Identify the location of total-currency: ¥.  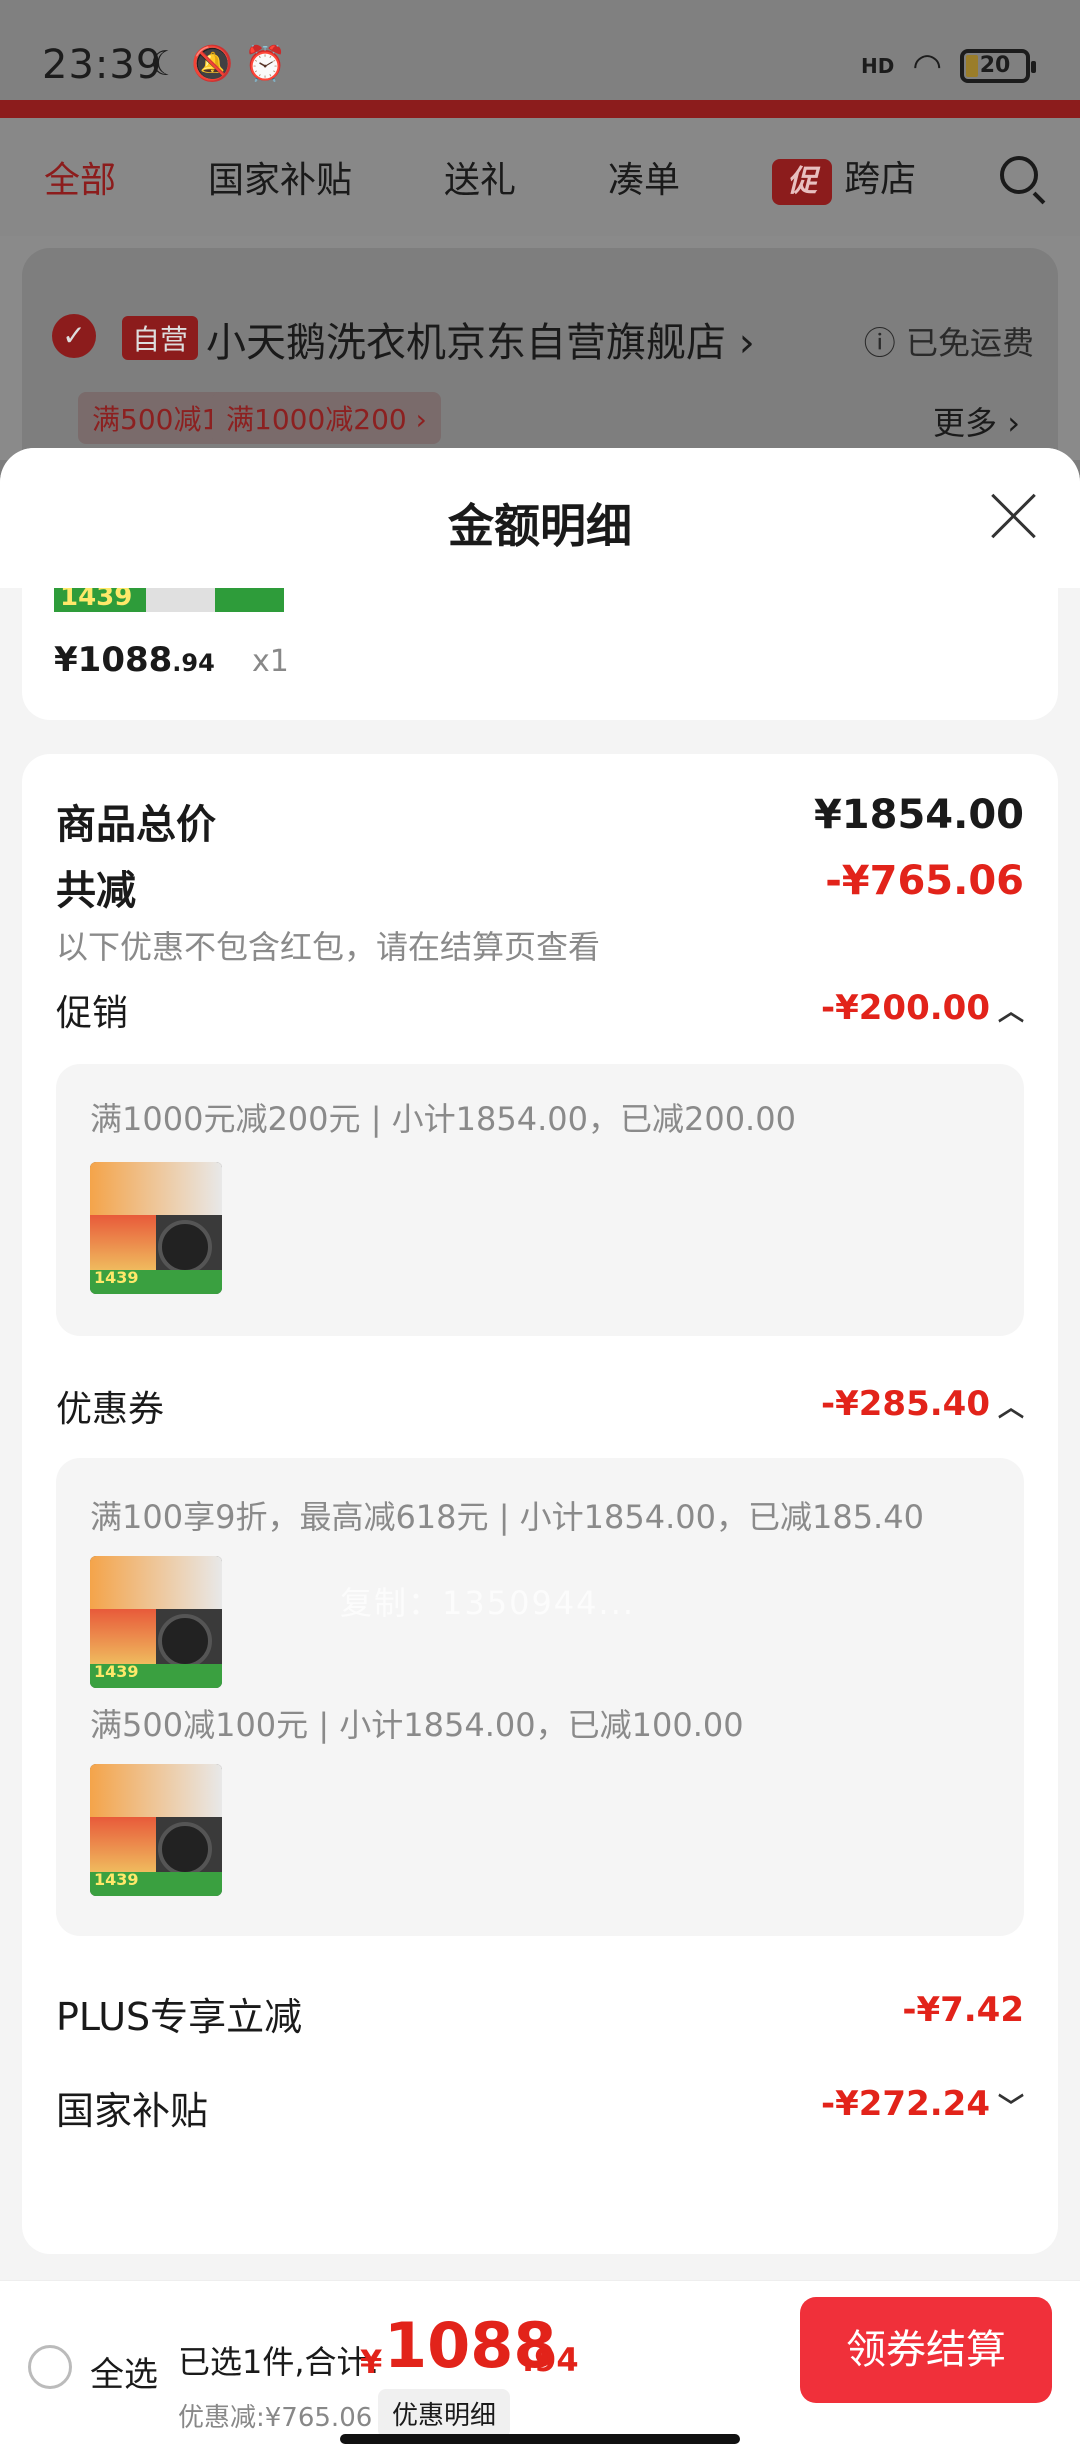
(371, 2362).